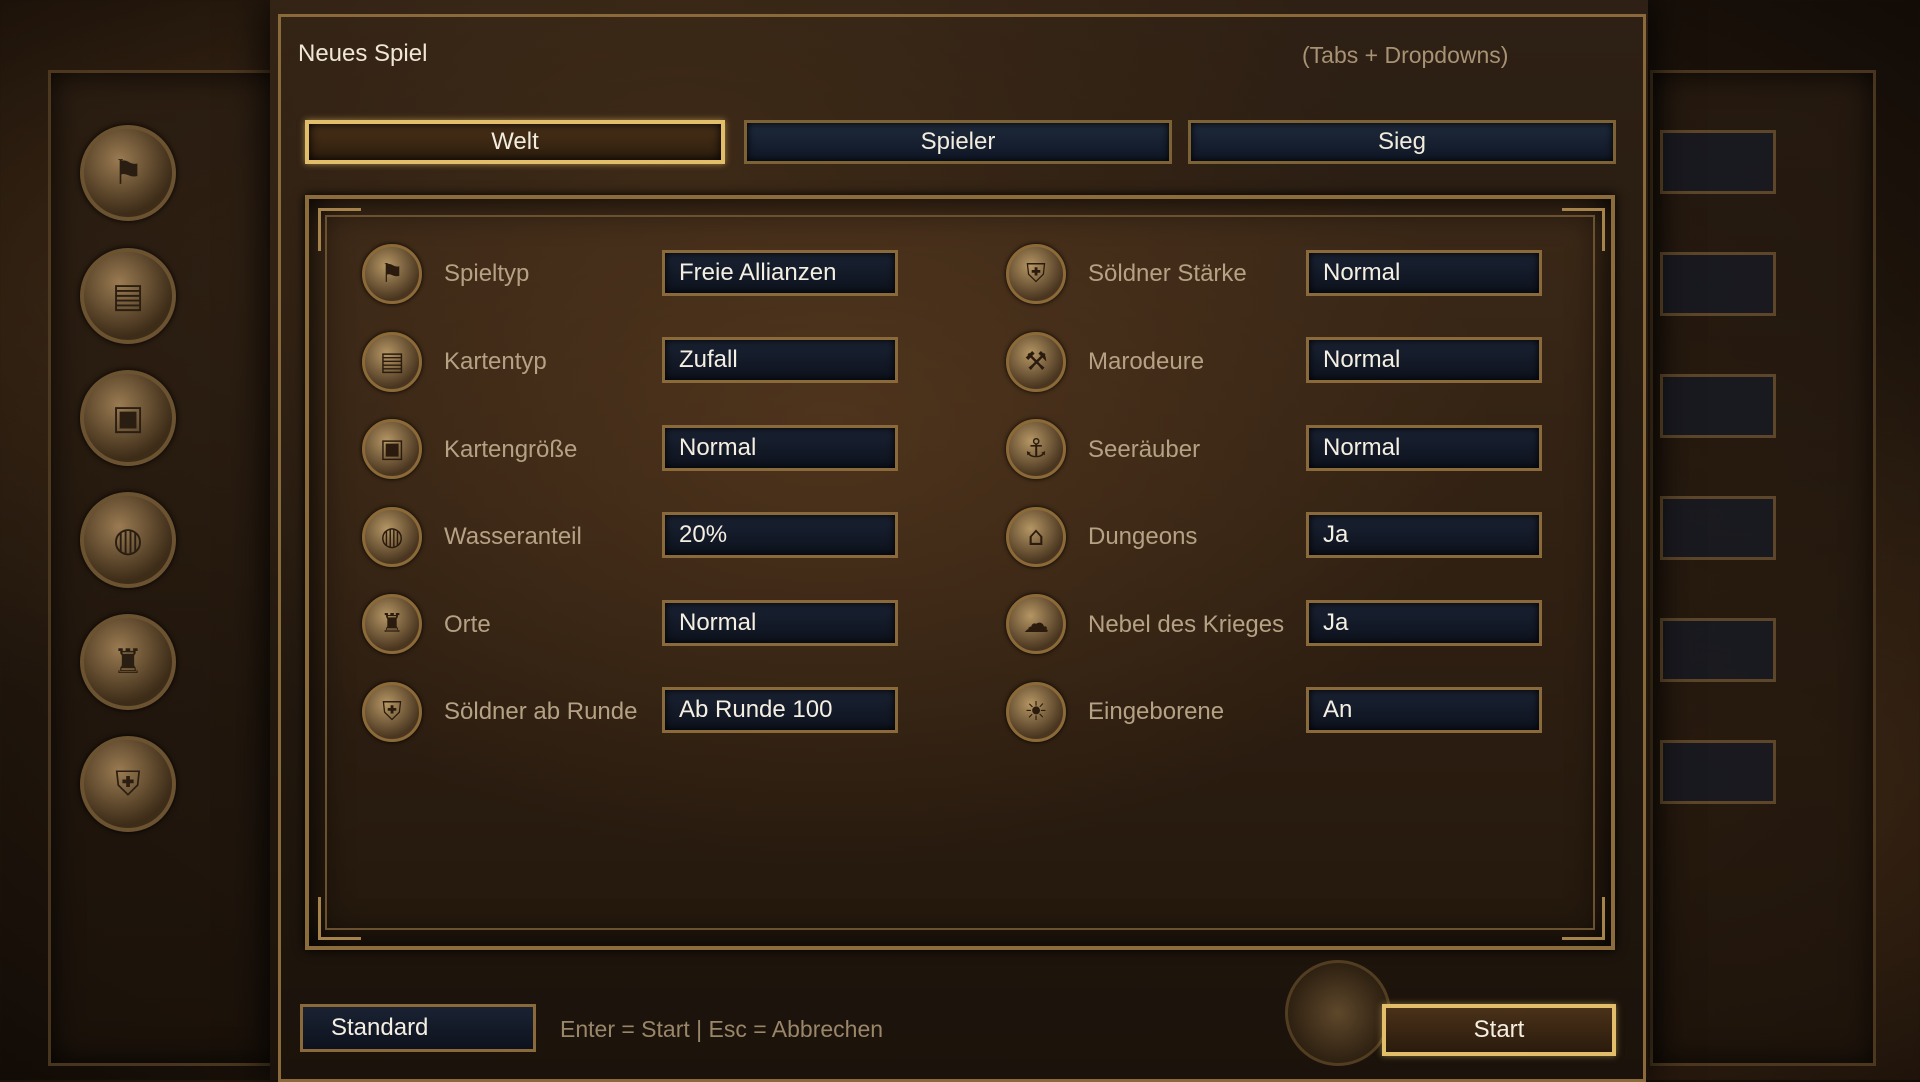 This screenshot has height=1082, width=1920. What do you see at coordinates (780, 710) in the screenshot?
I see `dropdown-soeldner-ab-runde: Ab Runde 100` at bounding box center [780, 710].